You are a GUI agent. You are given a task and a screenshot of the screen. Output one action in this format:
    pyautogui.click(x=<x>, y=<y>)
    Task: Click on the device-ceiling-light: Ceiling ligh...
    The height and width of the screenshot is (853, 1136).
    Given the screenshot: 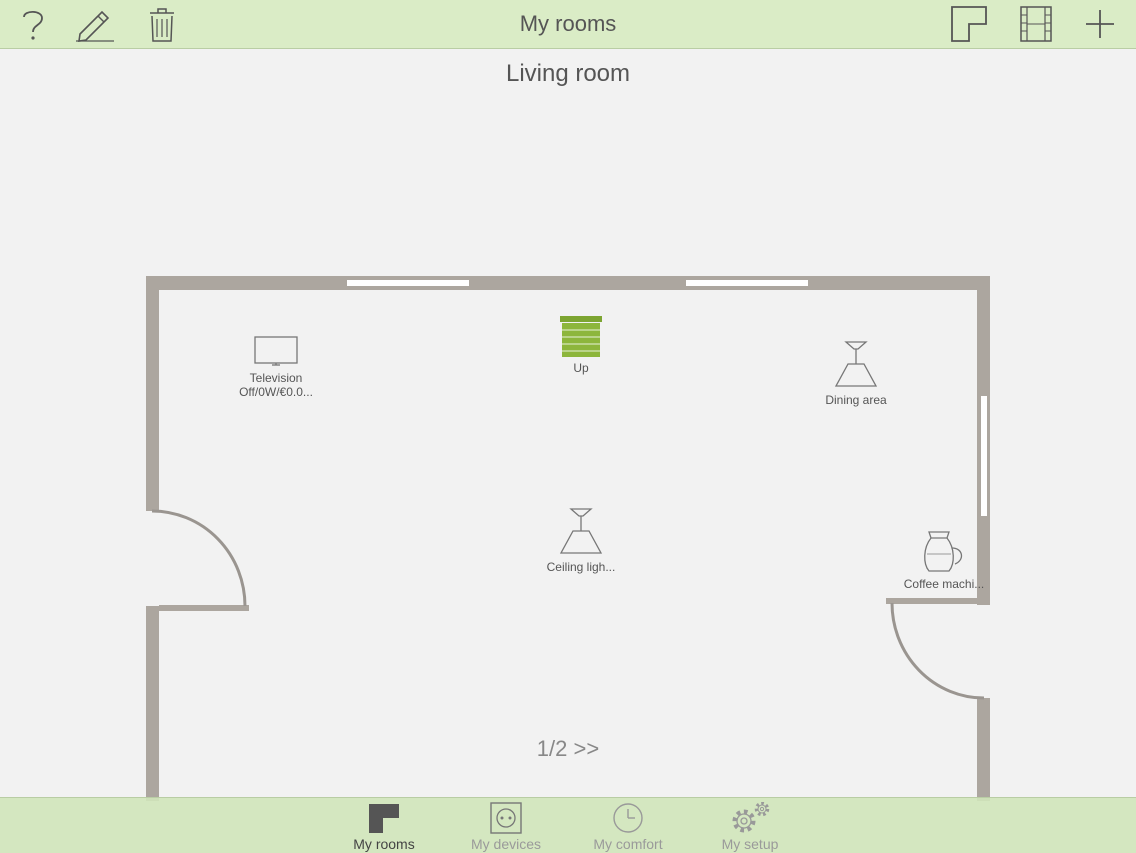 What is the action you would take?
    pyautogui.click(x=581, y=540)
    